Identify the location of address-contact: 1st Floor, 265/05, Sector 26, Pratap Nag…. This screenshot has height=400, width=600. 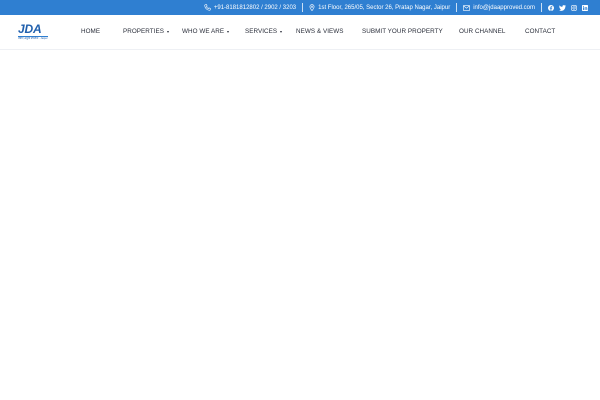
(379, 7).